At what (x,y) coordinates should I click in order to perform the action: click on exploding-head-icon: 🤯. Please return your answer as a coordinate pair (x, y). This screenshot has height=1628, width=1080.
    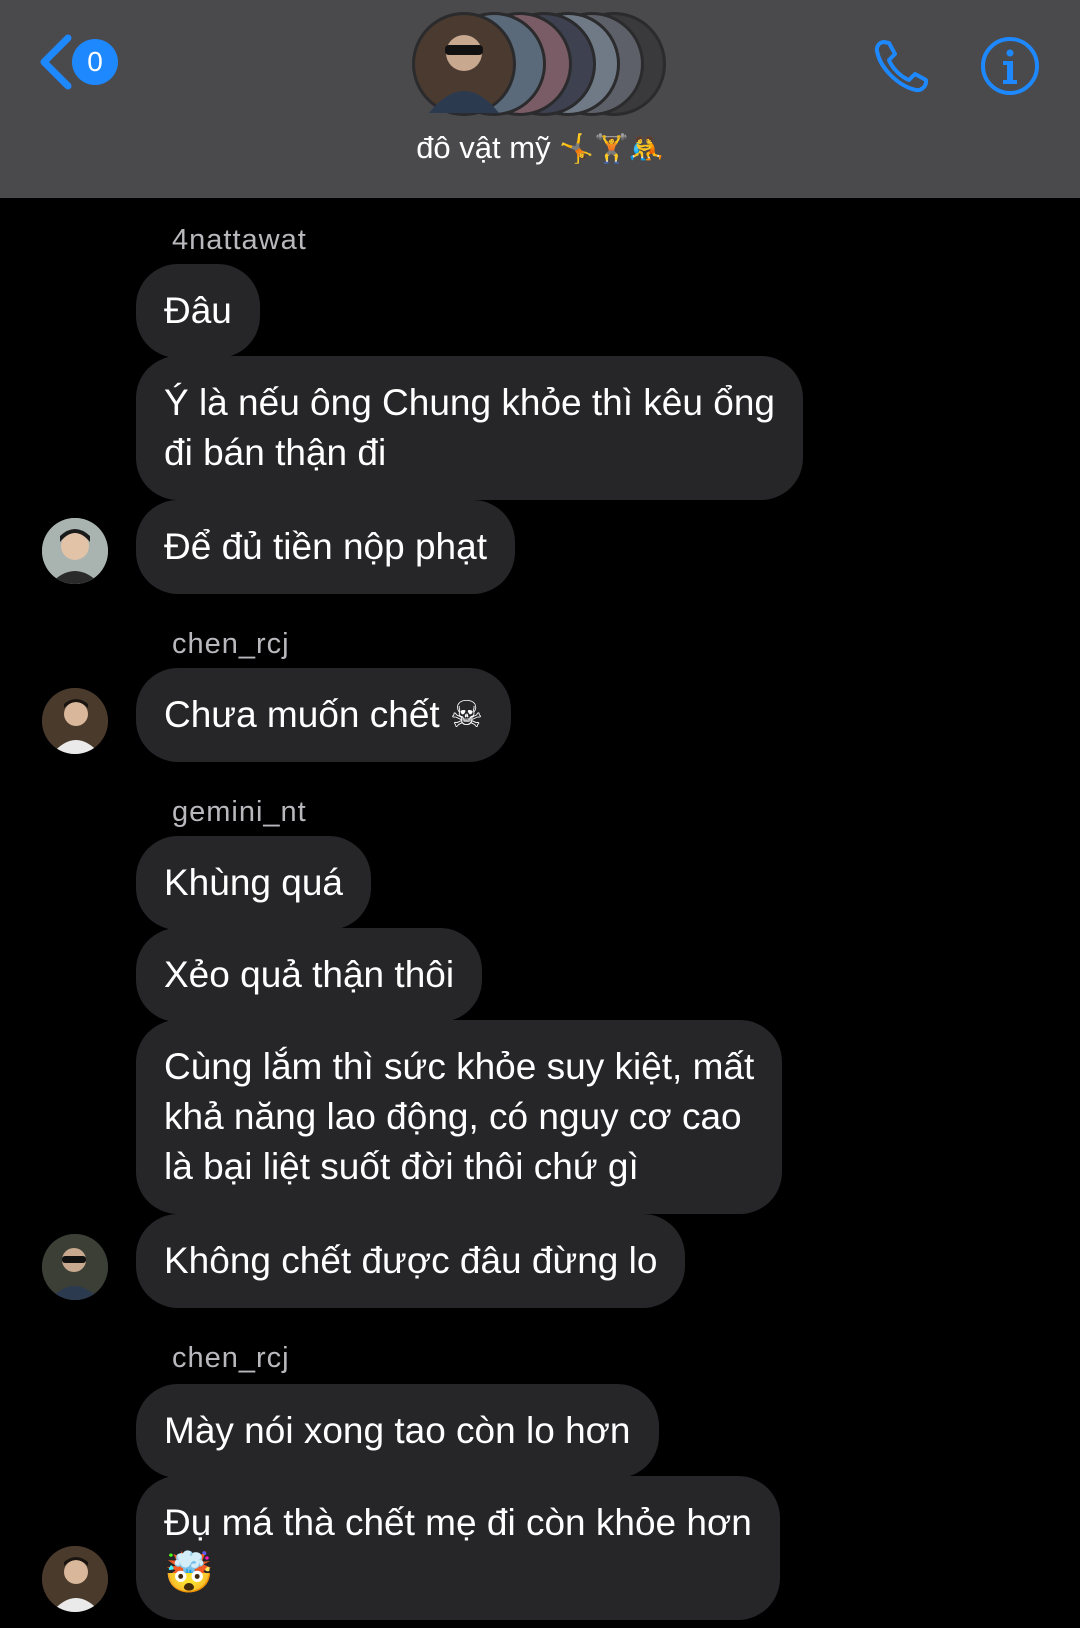
    Looking at the image, I should click on (189, 1573).